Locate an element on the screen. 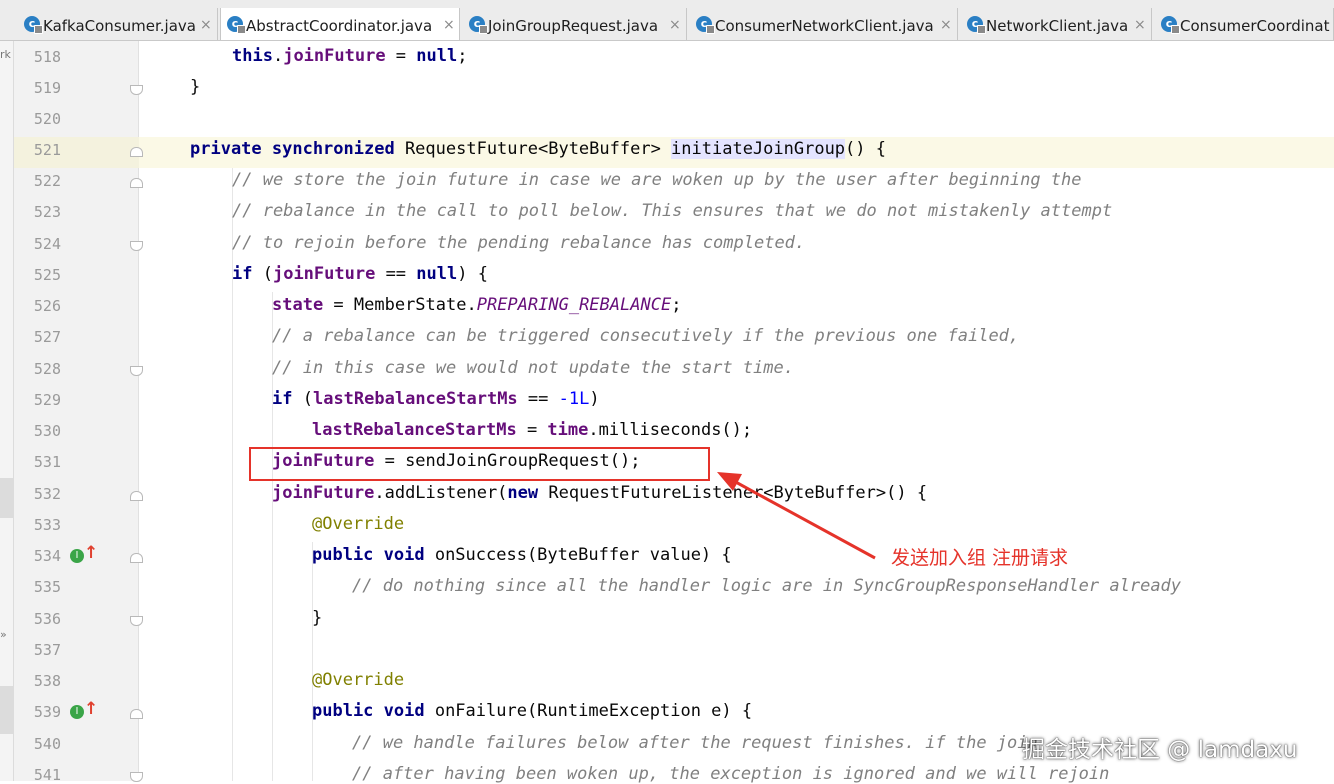 The width and height of the screenshot is (1334, 784). annotation-arrow is located at coordinates (796, 516).